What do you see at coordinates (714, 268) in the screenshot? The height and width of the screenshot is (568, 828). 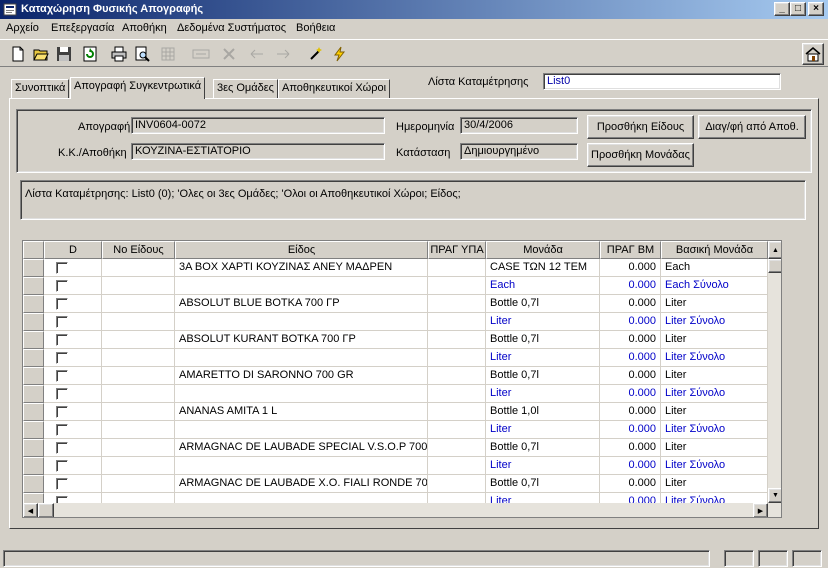 I see `cell-base: Each` at bounding box center [714, 268].